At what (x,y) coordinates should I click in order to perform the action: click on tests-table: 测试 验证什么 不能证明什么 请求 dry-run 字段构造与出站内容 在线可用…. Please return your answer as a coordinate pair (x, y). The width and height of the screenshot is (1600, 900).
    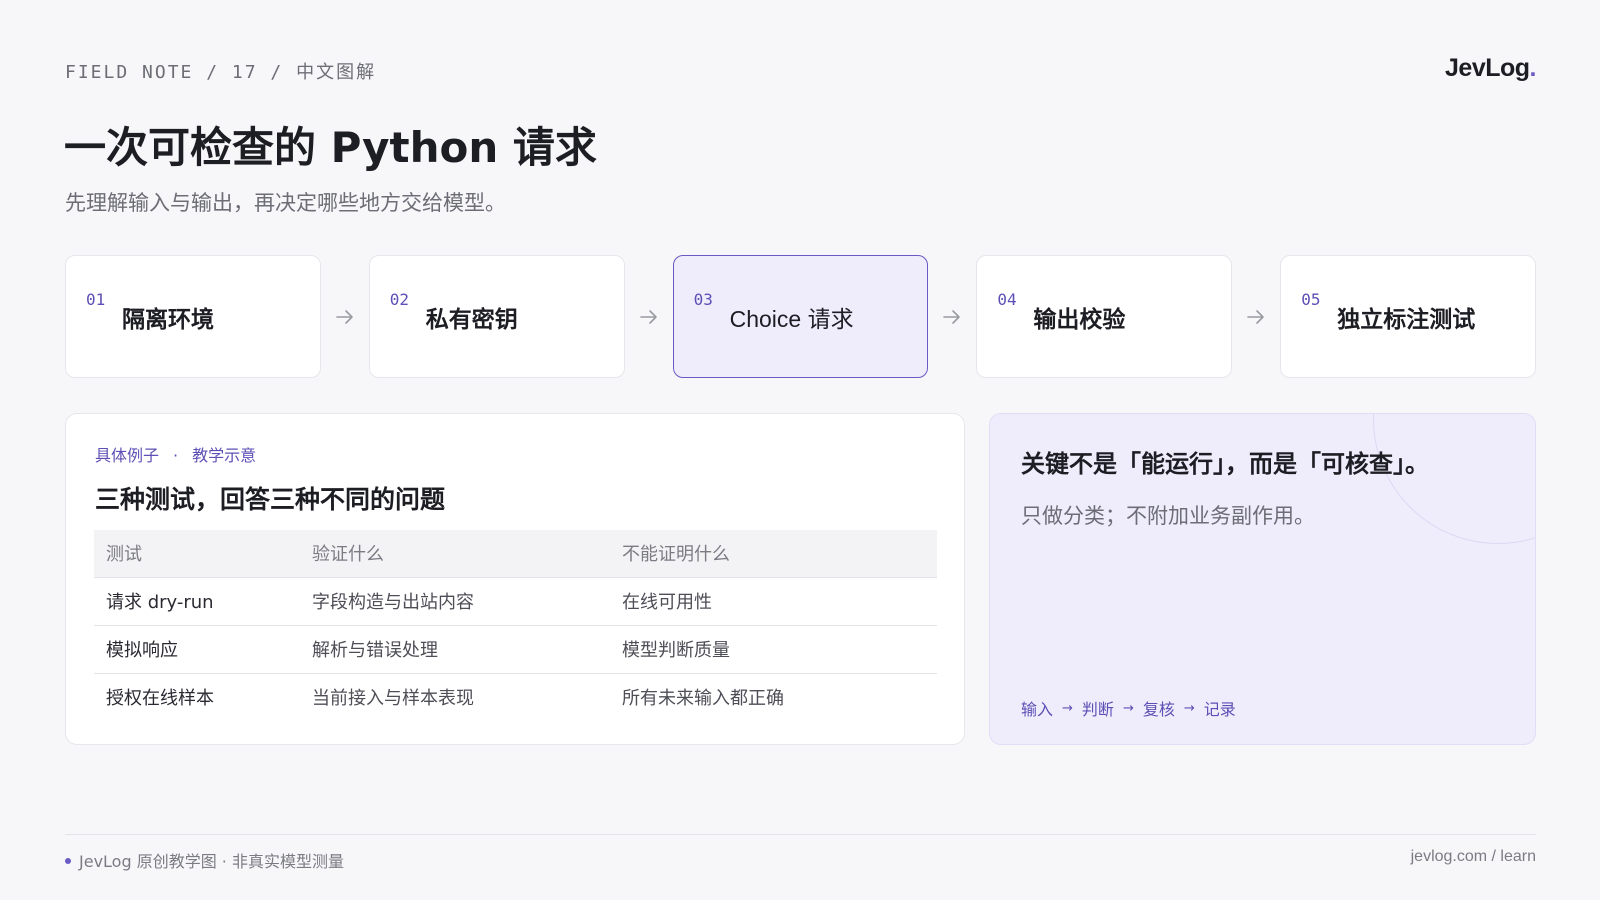
    Looking at the image, I should click on (515, 625).